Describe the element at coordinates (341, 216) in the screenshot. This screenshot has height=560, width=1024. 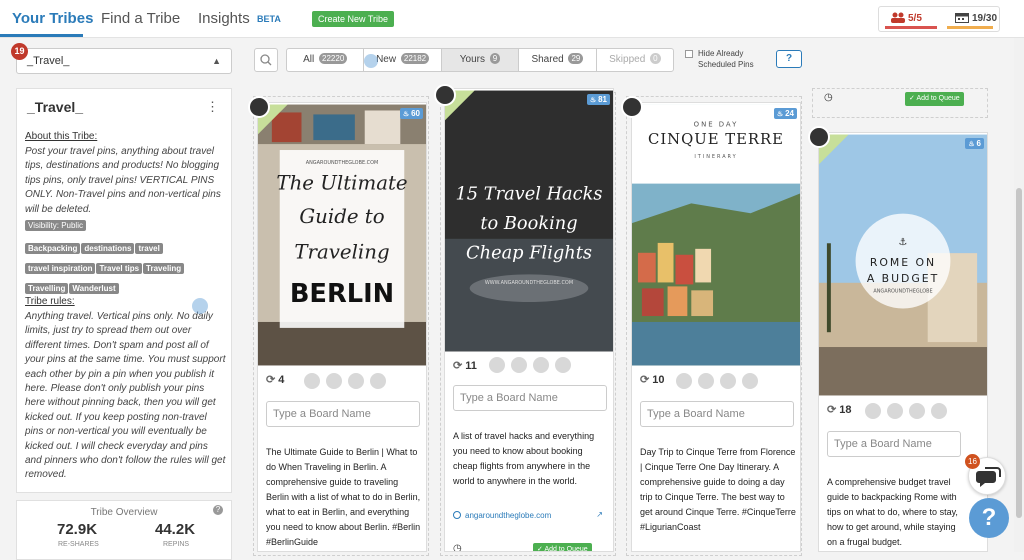
I see `pin-image-title: Guide to` at that location.